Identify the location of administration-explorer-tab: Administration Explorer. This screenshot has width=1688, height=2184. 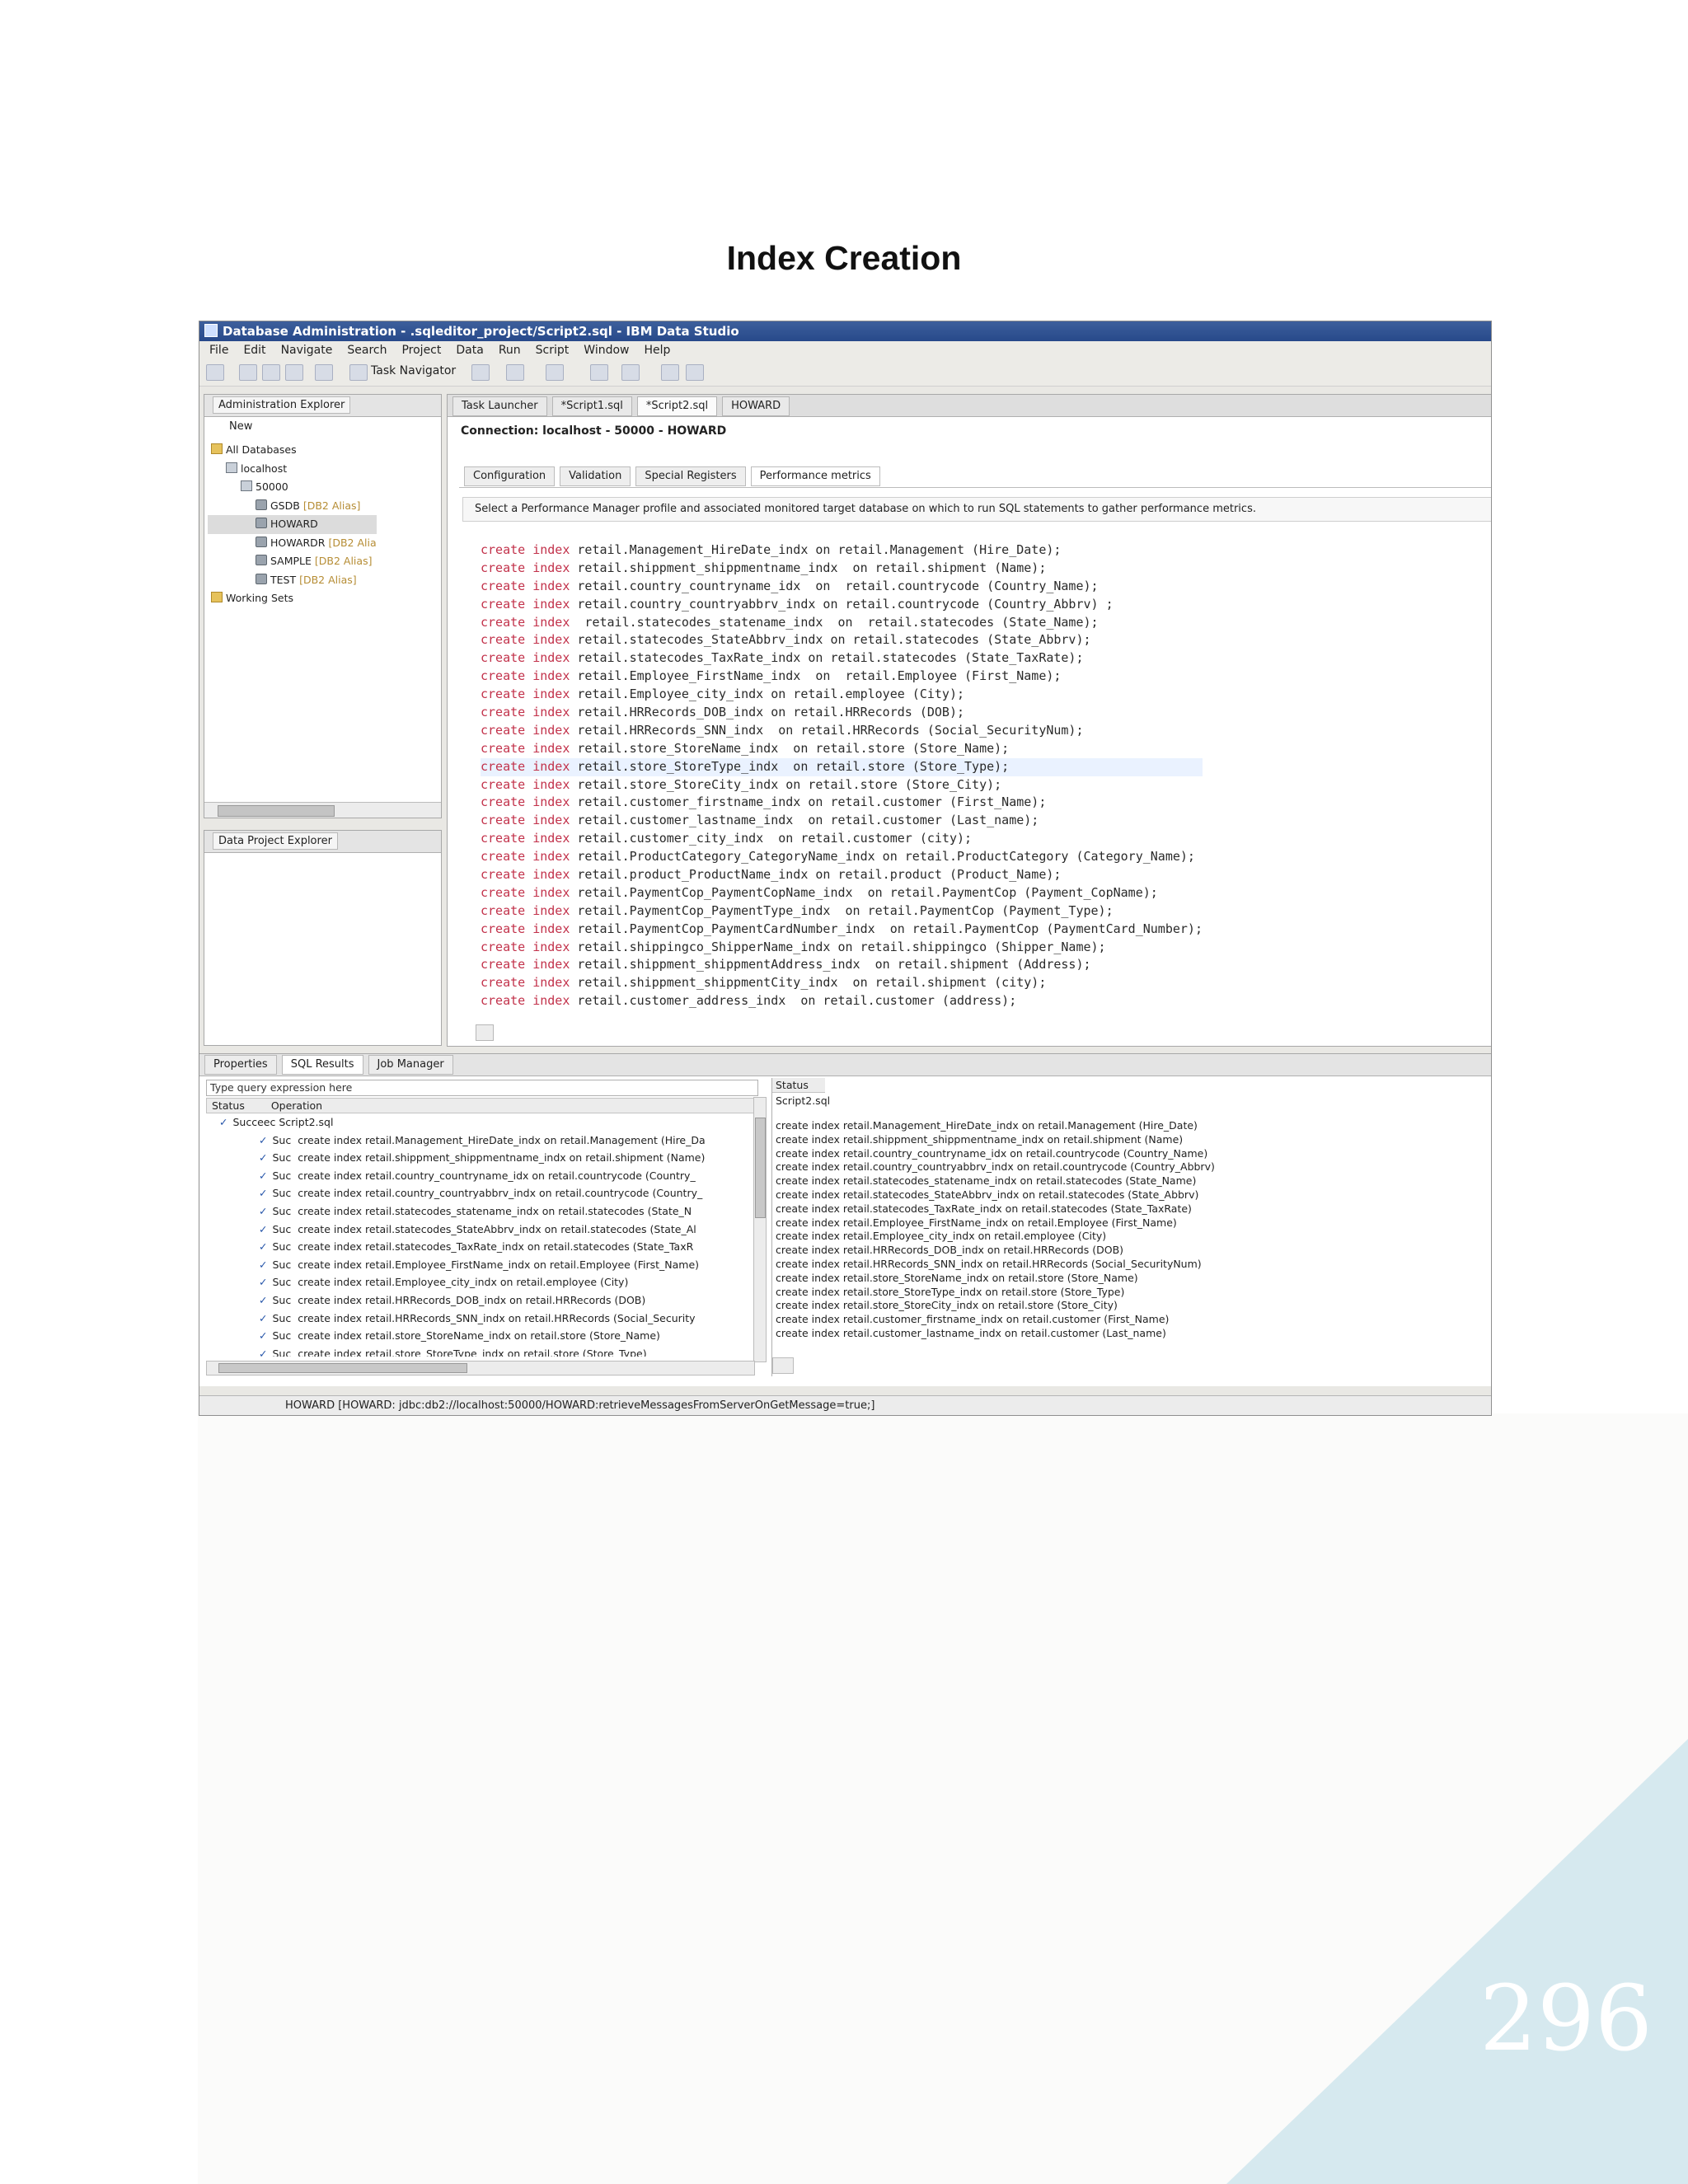
(322, 406).